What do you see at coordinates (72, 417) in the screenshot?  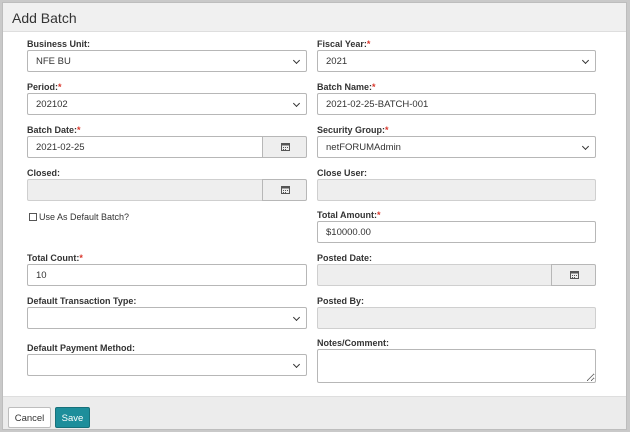 I see `save-button: Save` at bounding box center [72, 417].